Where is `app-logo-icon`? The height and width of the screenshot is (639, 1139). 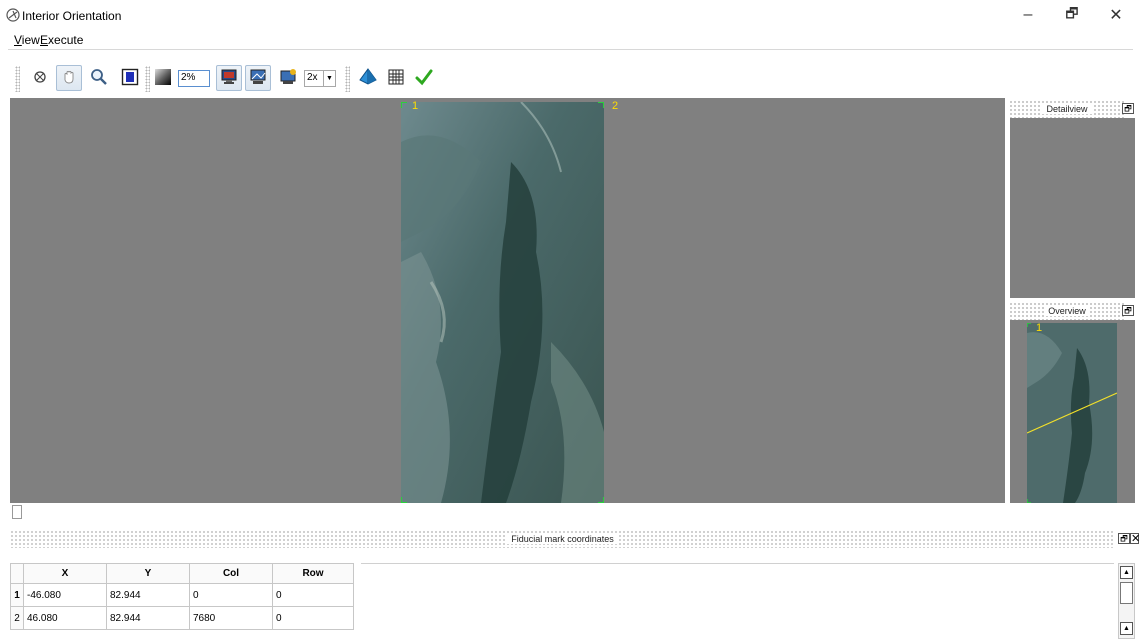
app-logo-icon is located at coordinates (13, 15).